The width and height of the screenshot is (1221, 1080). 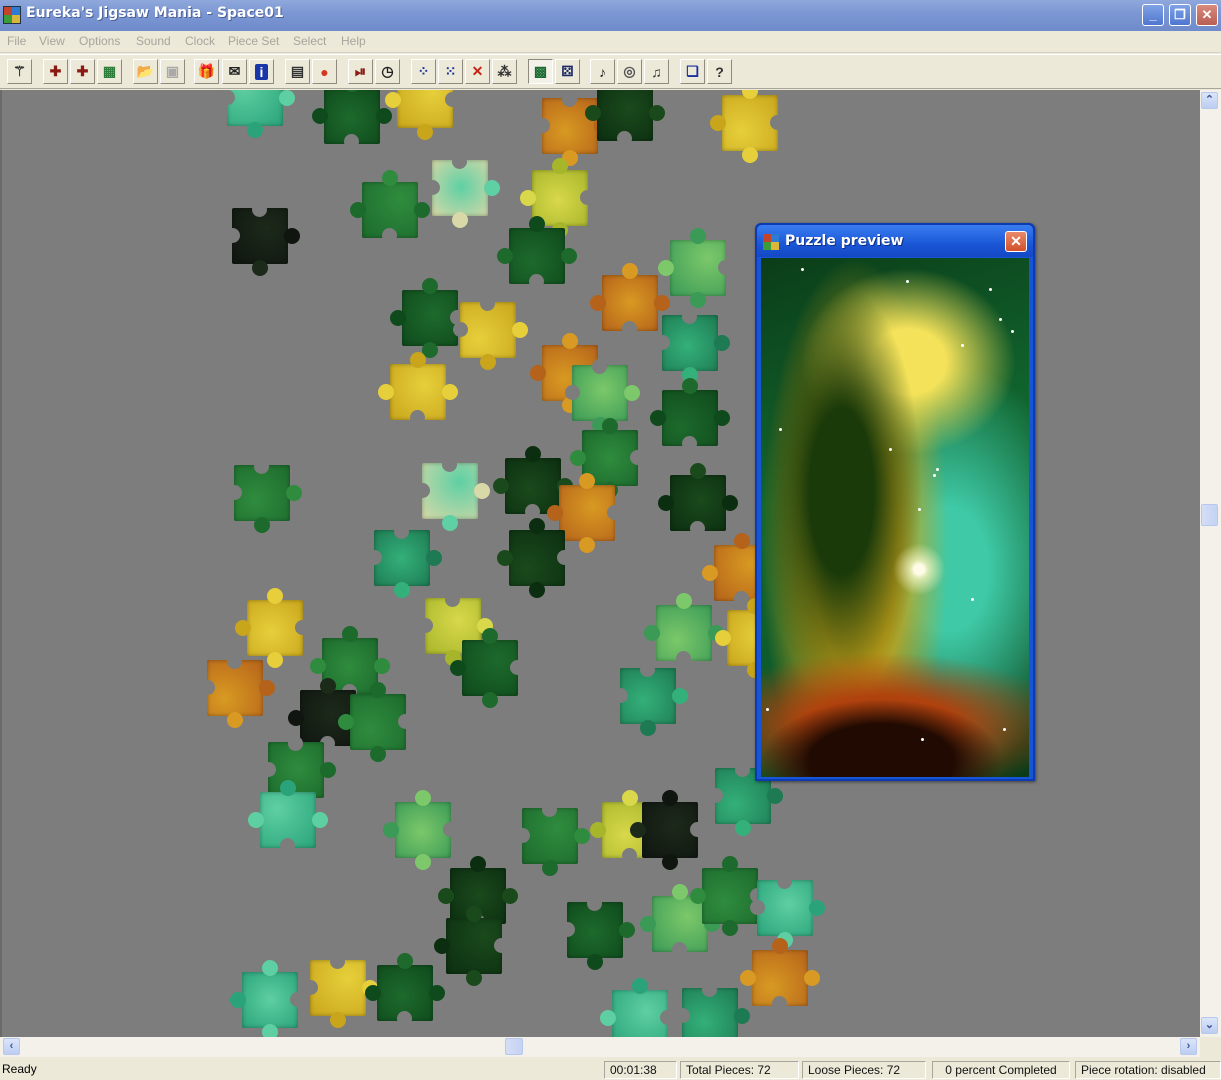 What do you see at coordinates (692, 71) in the screenshot?
I see `arrange-windows-button: ❏` at bounding box center [692, 71].